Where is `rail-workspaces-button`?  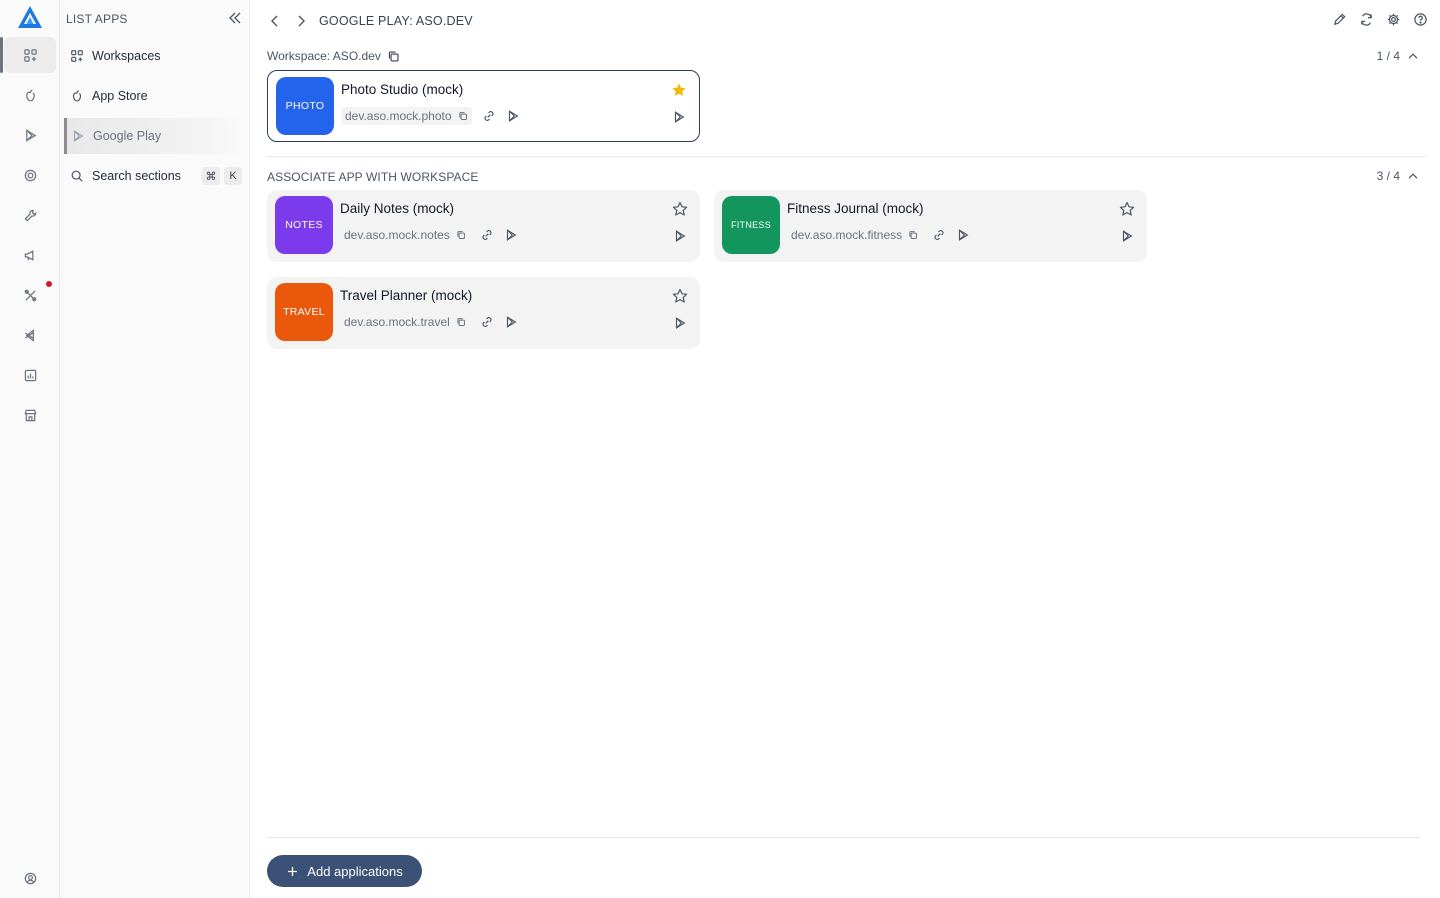 rail-workspaces-button is located at coordinates (28, 55).